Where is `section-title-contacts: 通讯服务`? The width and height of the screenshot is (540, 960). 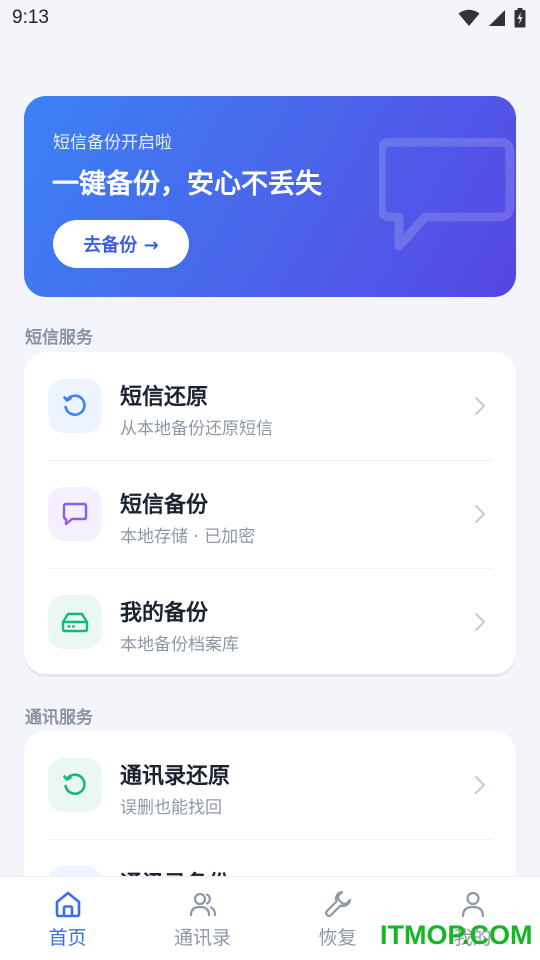 section-title-contacts: 通讯服务 is located at coordinates (59, 718).